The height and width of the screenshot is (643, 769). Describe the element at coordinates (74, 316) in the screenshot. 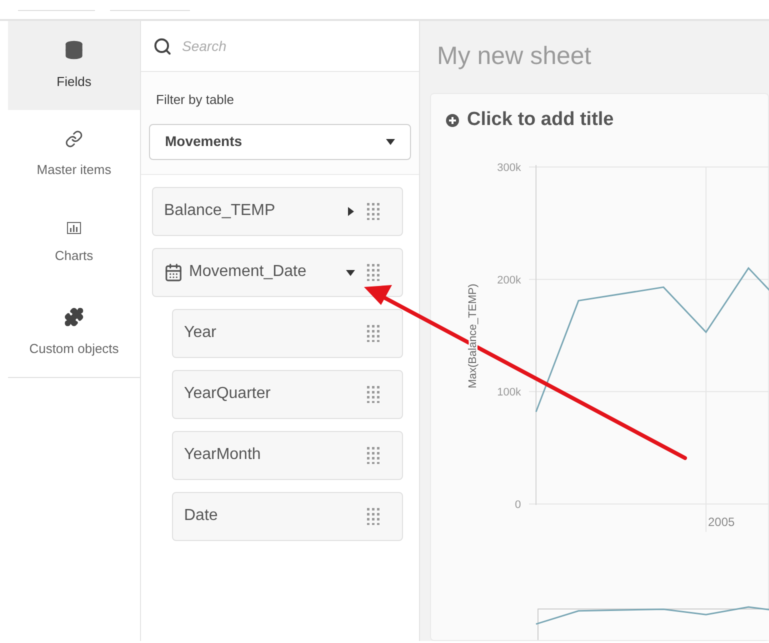

I see `puzzle-icon` at that location.